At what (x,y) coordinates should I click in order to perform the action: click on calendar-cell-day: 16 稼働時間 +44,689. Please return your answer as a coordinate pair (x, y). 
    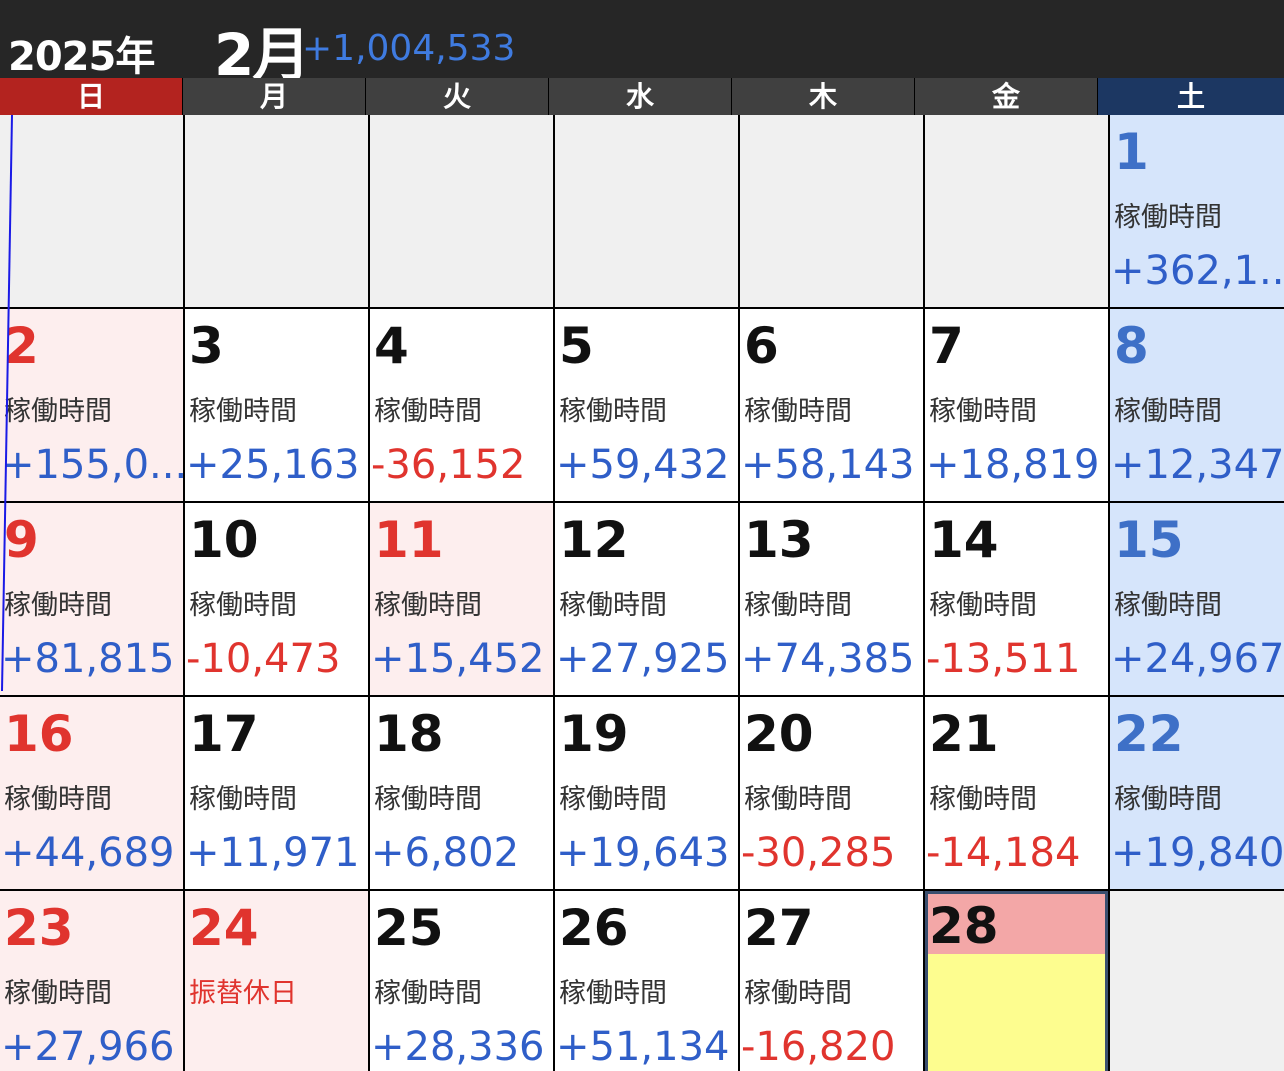
    Looking at the image, I should click on (91, 793).